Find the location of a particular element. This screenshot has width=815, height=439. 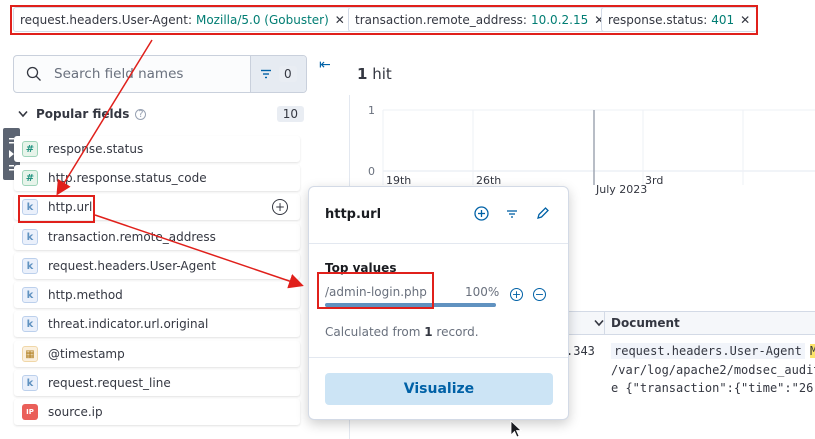

add-field-icon: + is located at coordinates (280, 207).